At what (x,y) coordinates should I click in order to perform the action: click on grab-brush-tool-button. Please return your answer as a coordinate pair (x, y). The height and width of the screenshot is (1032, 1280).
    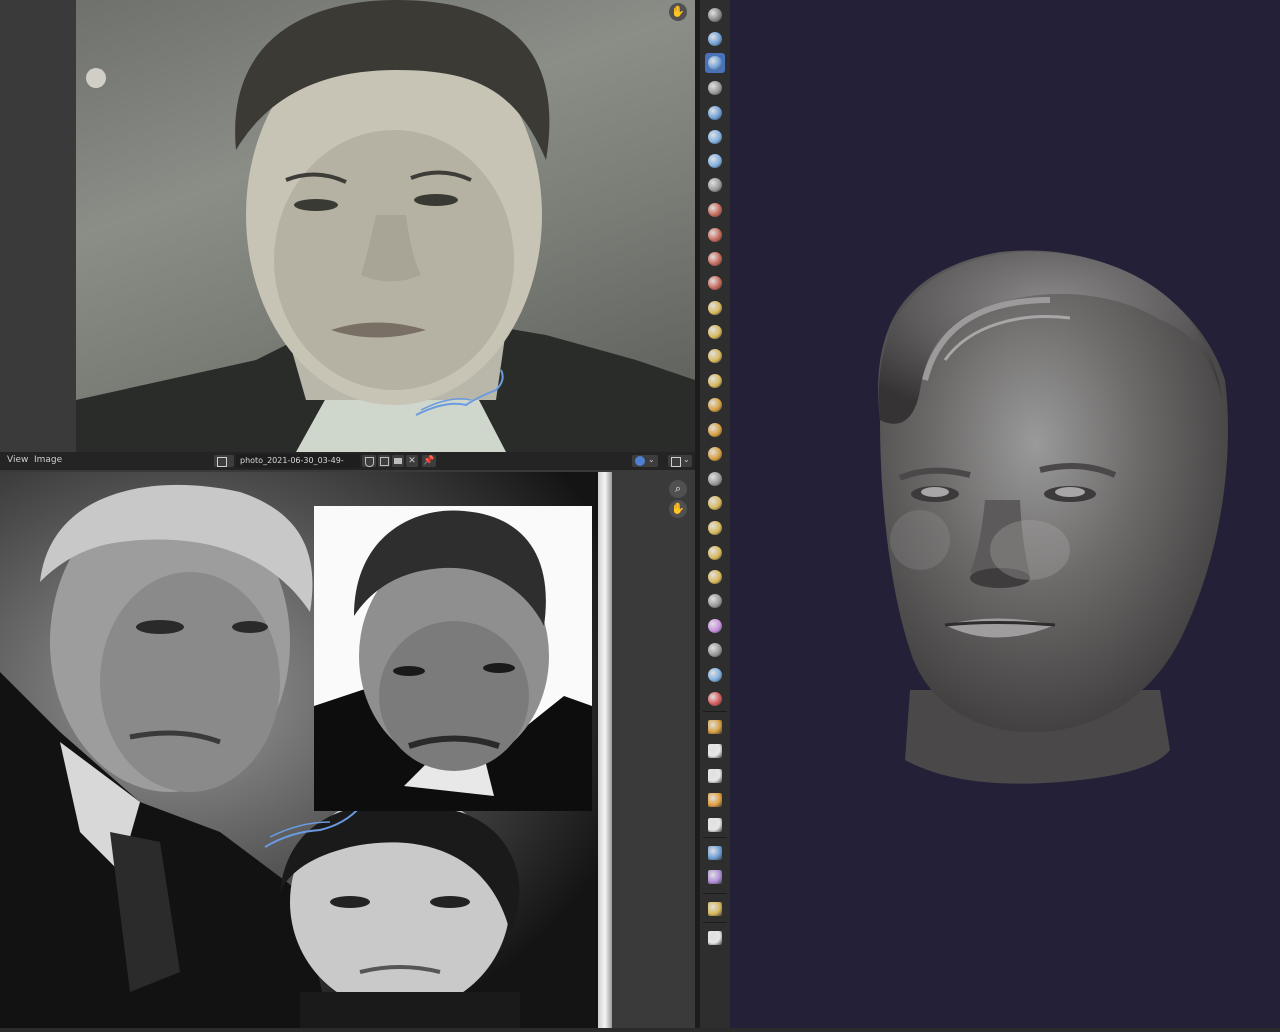
    Looking at the image, I should click on (715, 332).